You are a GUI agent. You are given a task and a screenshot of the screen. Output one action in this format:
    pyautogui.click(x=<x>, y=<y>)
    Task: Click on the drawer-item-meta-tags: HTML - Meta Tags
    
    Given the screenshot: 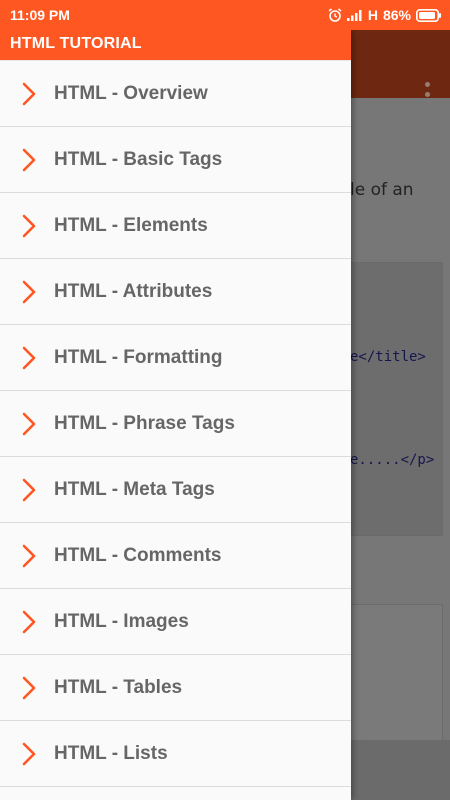 What is the action you would take?
    pyautogui.click(x=175, y=490)
    